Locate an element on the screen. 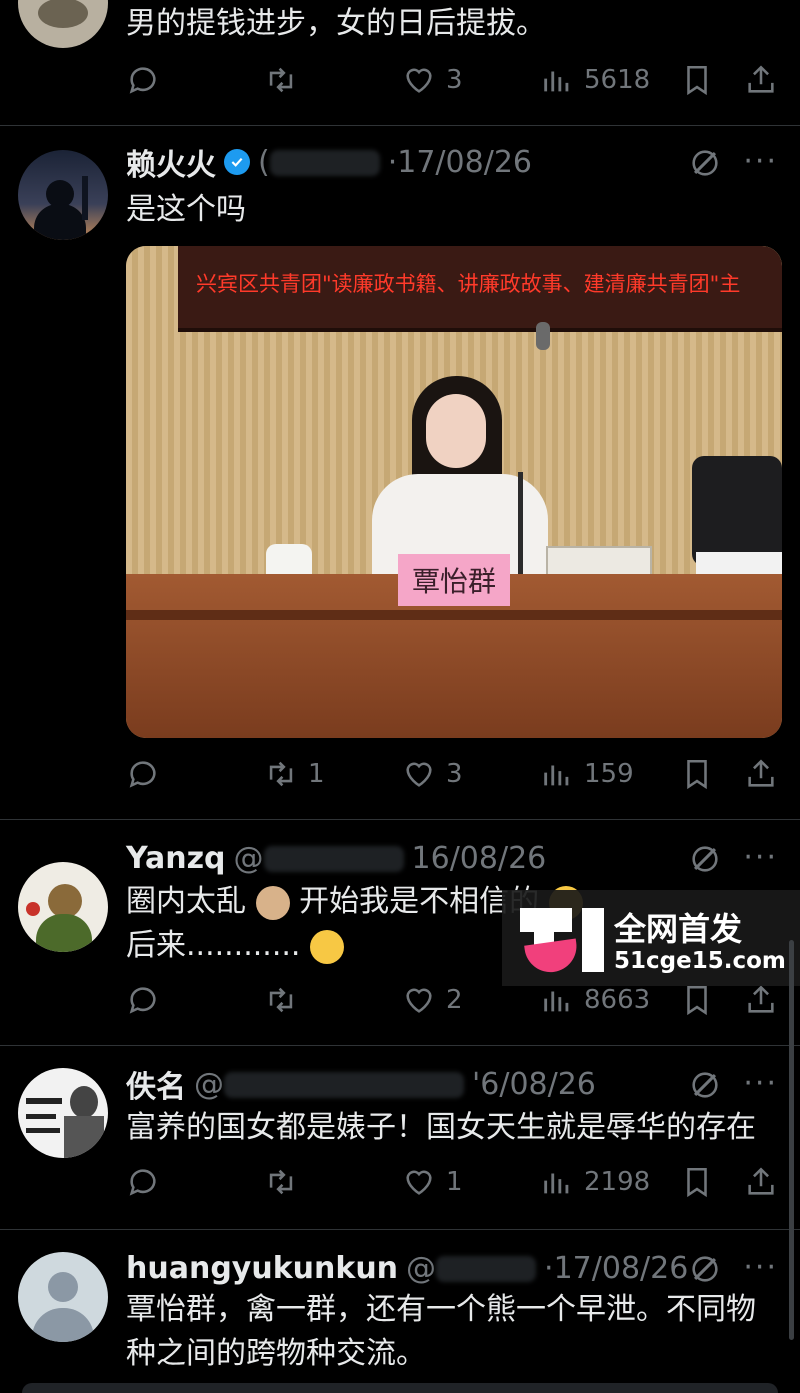 Image resolution: width=800 pixels, height=1393 pixels. desk-edge is located at coordinates (454, 615).